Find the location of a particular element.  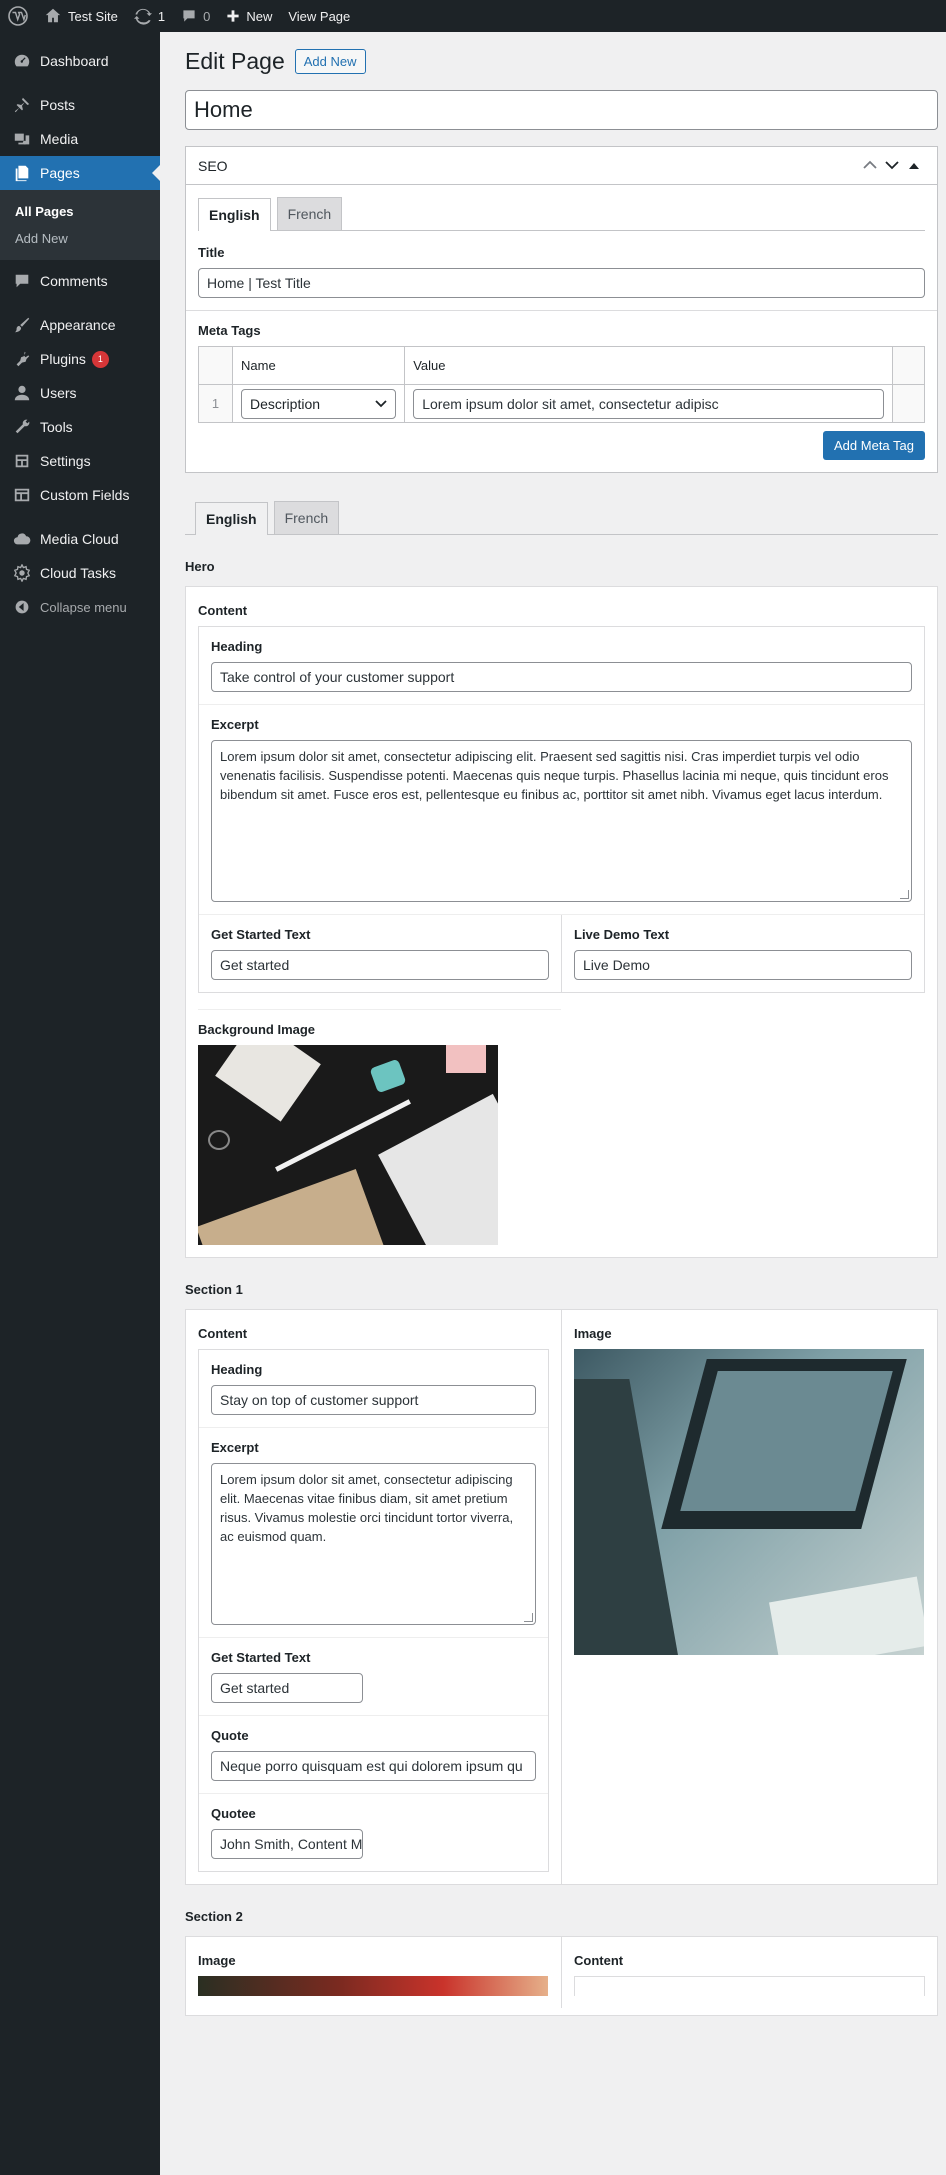

toggle-panel-icon is located at coordinates (914, 166).